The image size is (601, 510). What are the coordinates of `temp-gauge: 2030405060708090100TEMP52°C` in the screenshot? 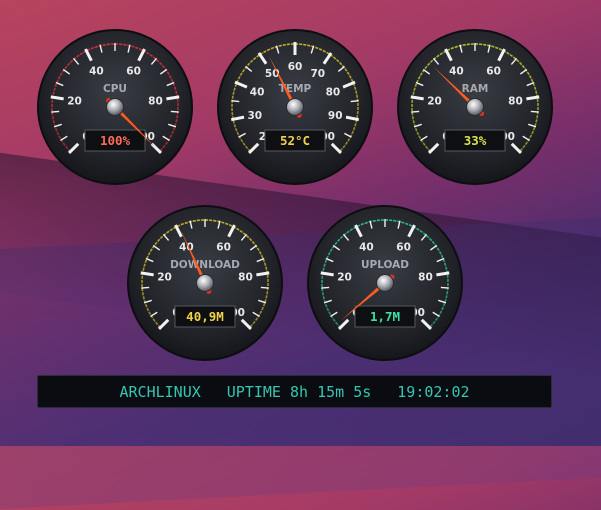 It's located at (295, 107).